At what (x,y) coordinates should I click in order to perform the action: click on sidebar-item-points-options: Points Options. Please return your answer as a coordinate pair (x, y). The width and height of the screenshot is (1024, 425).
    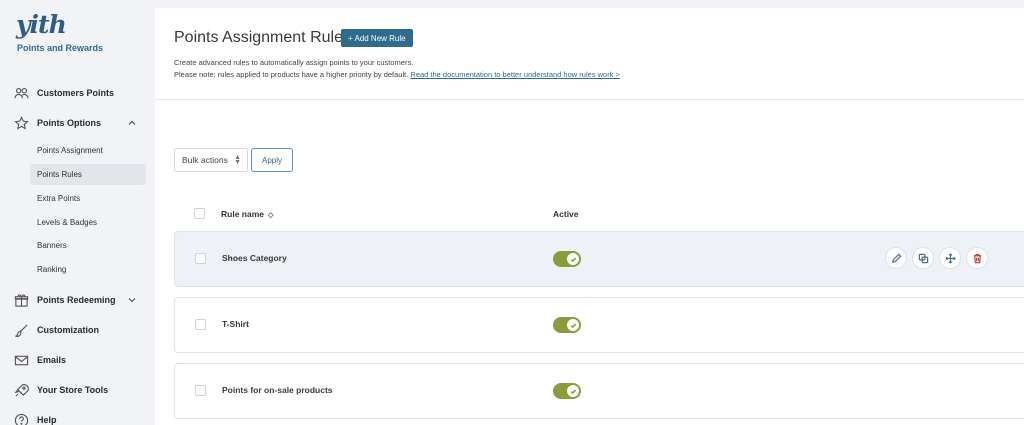
    Looking at the image, I should click on (79, 123).